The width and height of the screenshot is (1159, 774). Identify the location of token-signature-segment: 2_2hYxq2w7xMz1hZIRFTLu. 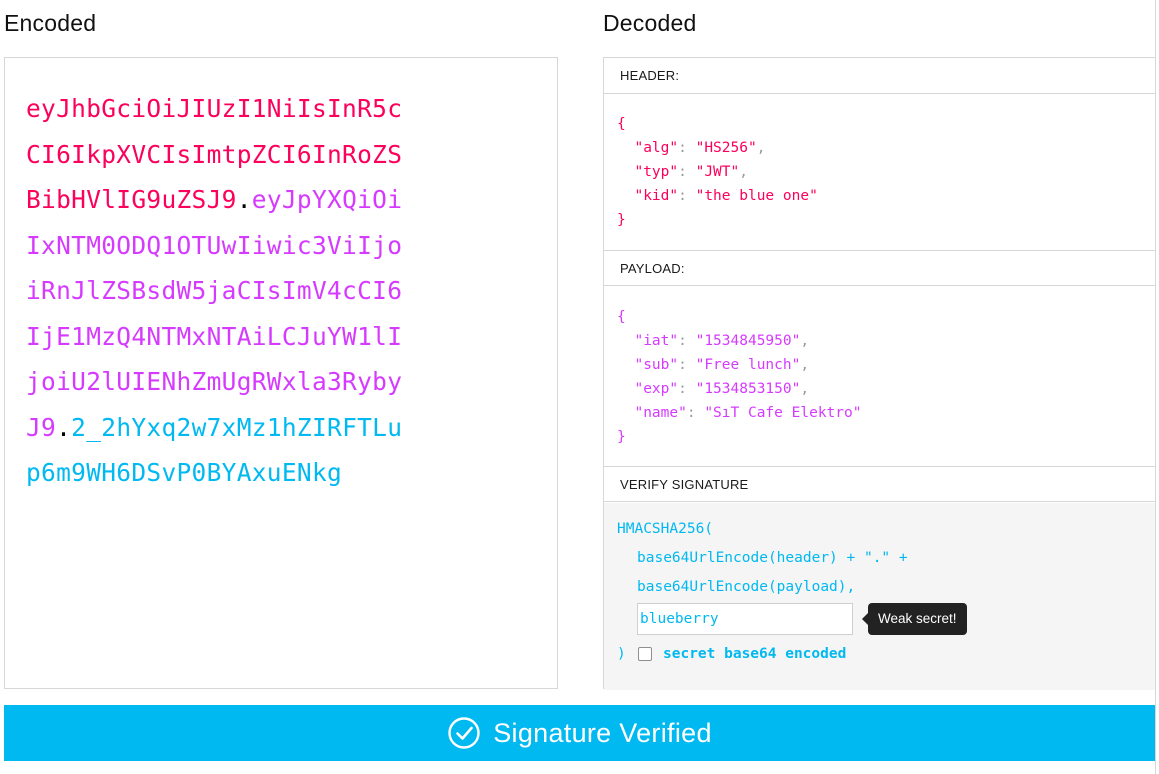
(237, 427).